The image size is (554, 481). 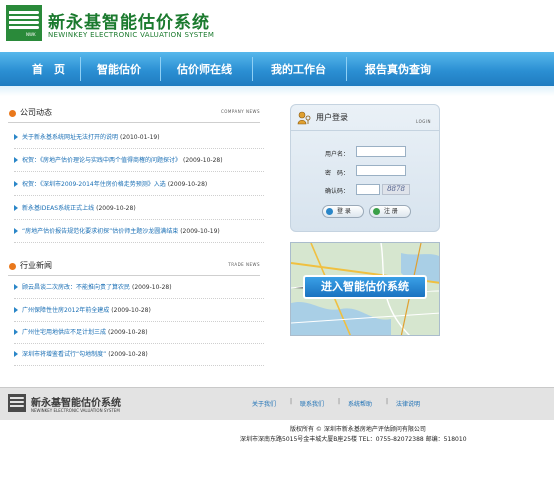 I want to click on company-news-title-en: COMPANY NEWS, so click(x=240, y=111).